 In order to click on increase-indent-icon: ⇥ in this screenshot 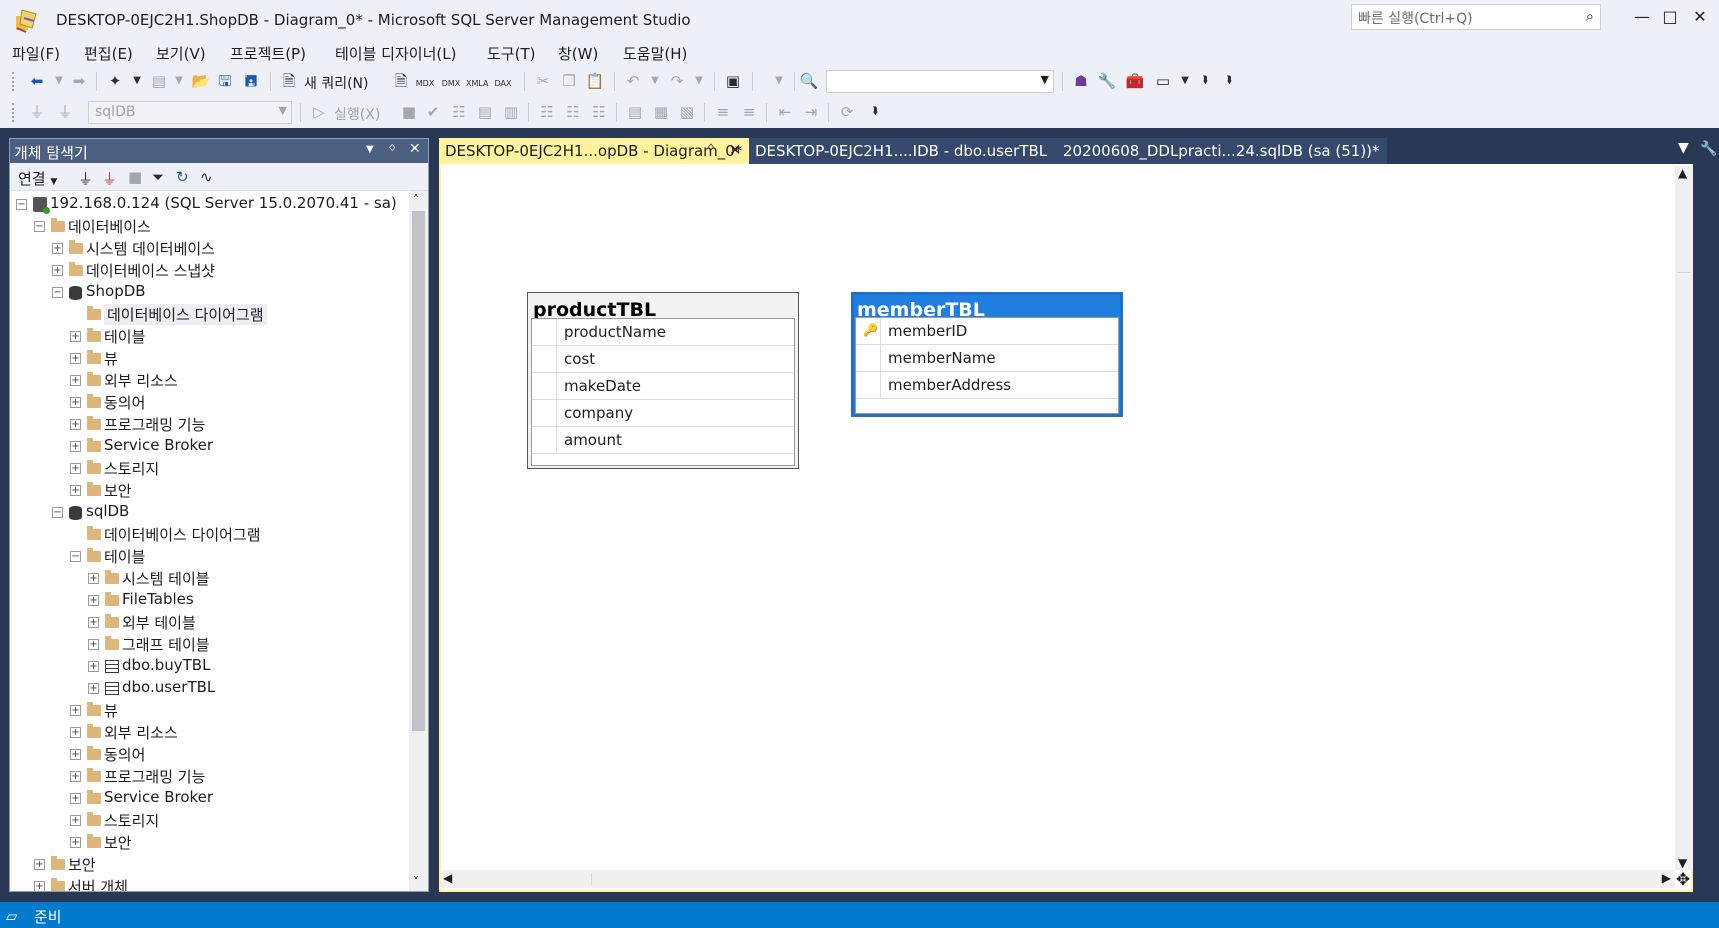, I will do `click(811, 112)`.